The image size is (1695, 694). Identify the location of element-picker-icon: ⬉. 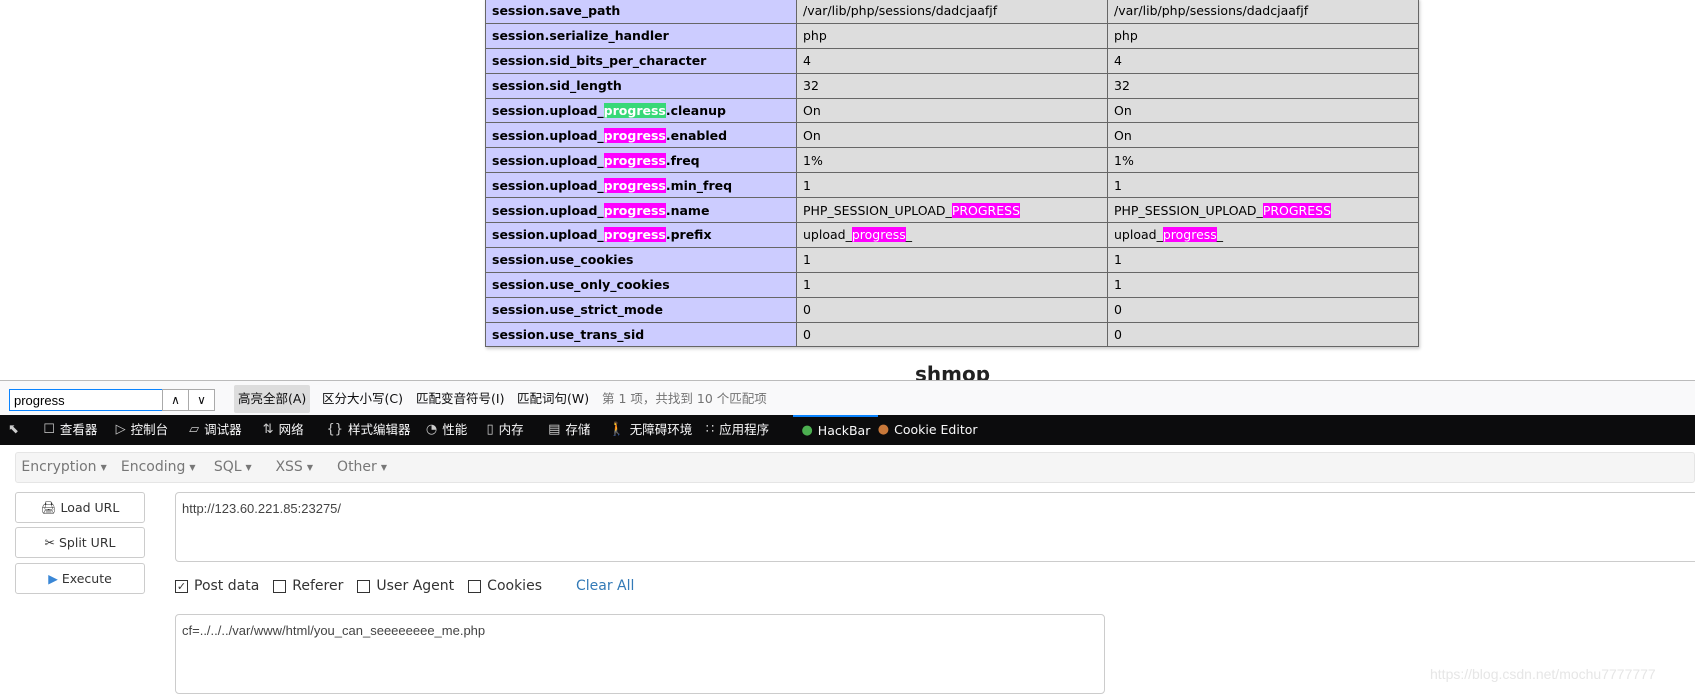
(13, 430).